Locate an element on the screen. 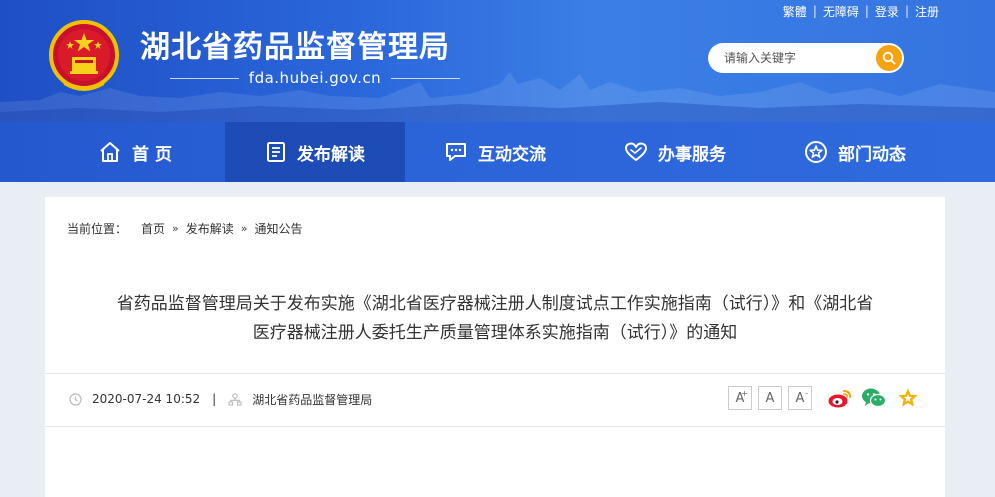 The width and height of the screenshot is (995, 497). search-input is located at coordinates (799, 58).